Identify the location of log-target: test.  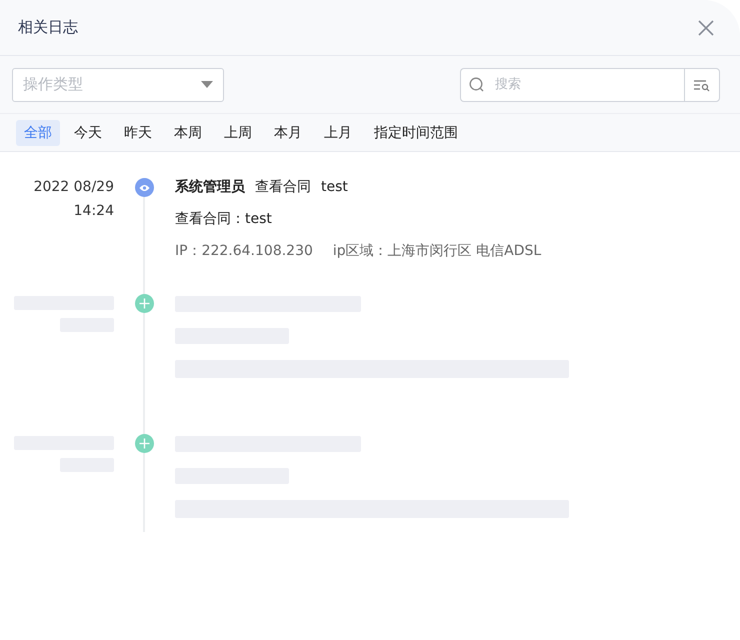
(334, 187).